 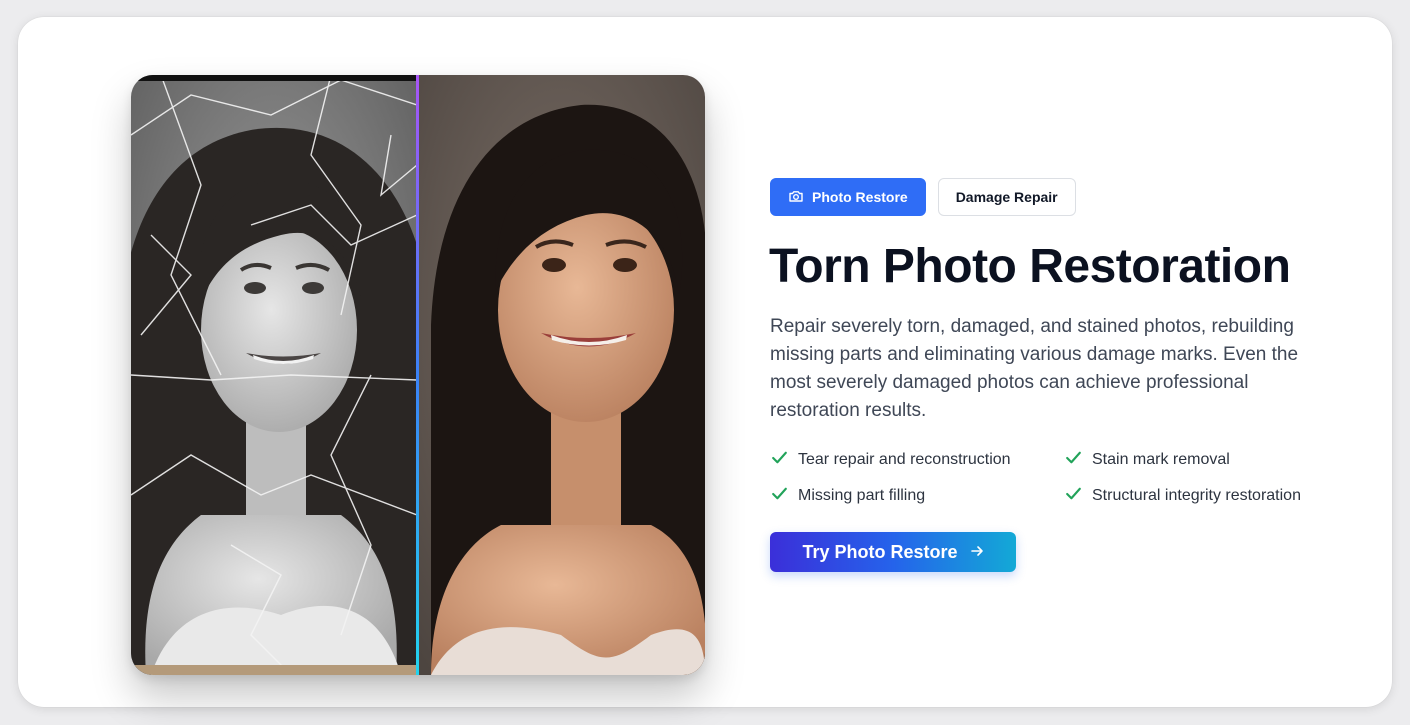 I want to click on comparison-slider-handle, so click(x=417, y=375).